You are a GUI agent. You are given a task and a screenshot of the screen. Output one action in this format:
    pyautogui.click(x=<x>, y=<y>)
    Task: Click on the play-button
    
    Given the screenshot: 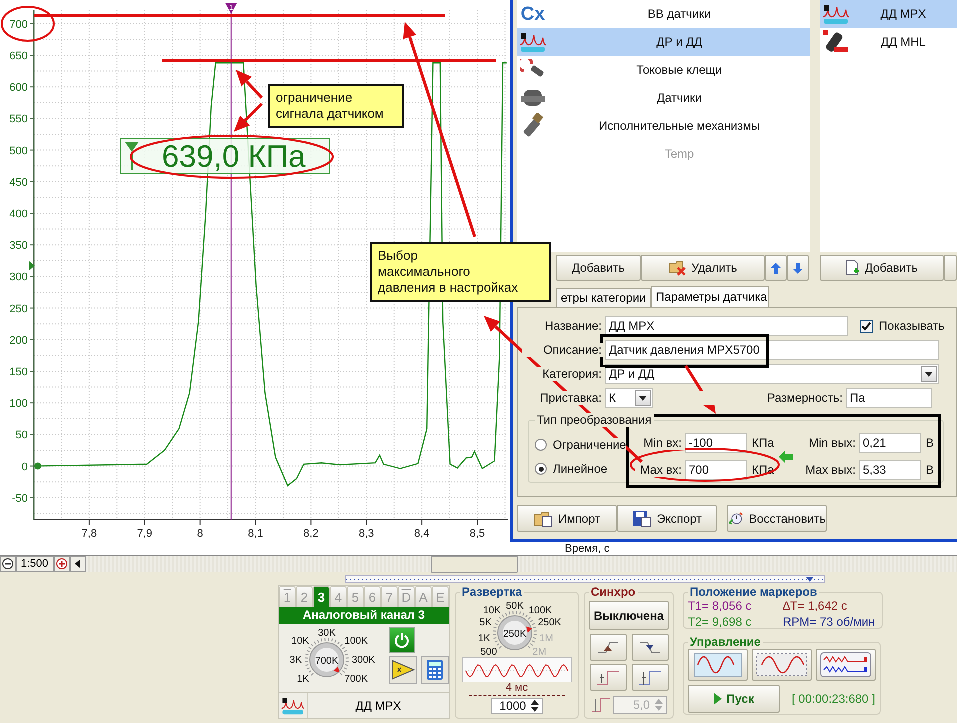 What is the action you would take?
    pyautogui.click(x=403, y=670)
    